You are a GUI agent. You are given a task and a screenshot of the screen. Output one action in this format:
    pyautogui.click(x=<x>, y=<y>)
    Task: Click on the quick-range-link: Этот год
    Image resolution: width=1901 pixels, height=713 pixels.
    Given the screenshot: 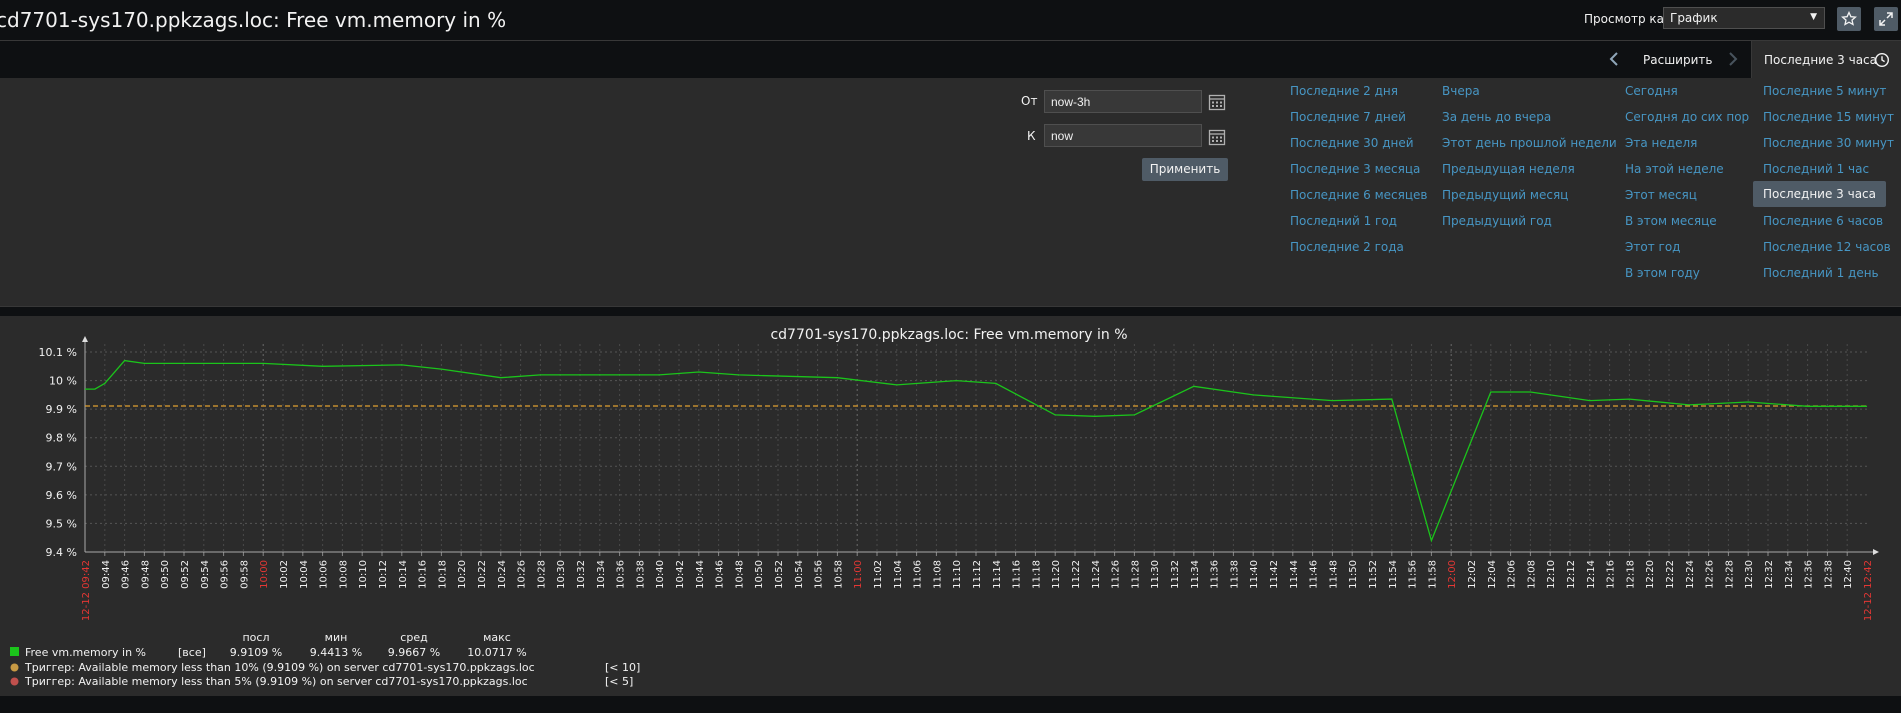 What is the action you would take?
    pyautogui.click(x=1652, y=247)
    